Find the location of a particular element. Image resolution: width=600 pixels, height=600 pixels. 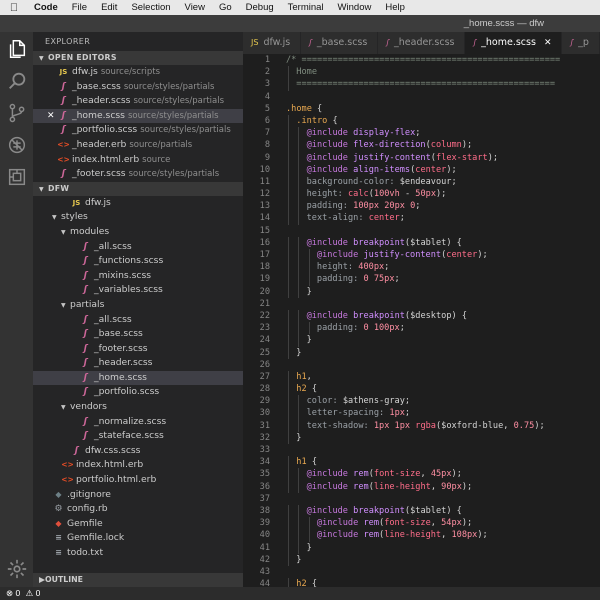

code-line: 41} is located at coordinates (421, 547).